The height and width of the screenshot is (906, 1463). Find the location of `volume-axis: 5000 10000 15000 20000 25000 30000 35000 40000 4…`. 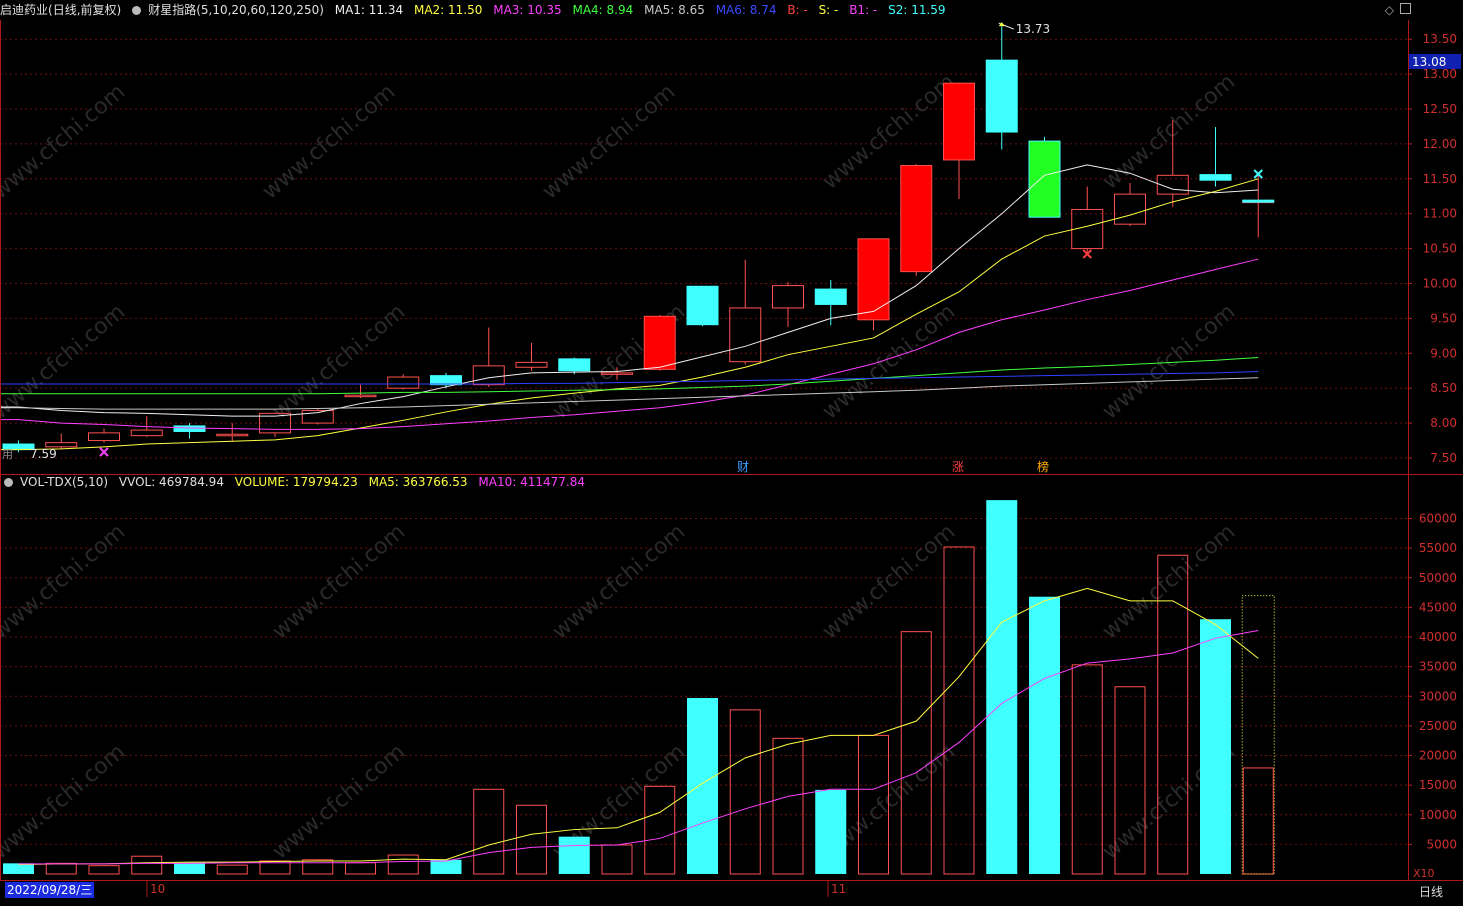

volume-axis: 5000 10000 15000 20000 25000 30000 35000 40000 4… is located at coordinates (1432, 696).